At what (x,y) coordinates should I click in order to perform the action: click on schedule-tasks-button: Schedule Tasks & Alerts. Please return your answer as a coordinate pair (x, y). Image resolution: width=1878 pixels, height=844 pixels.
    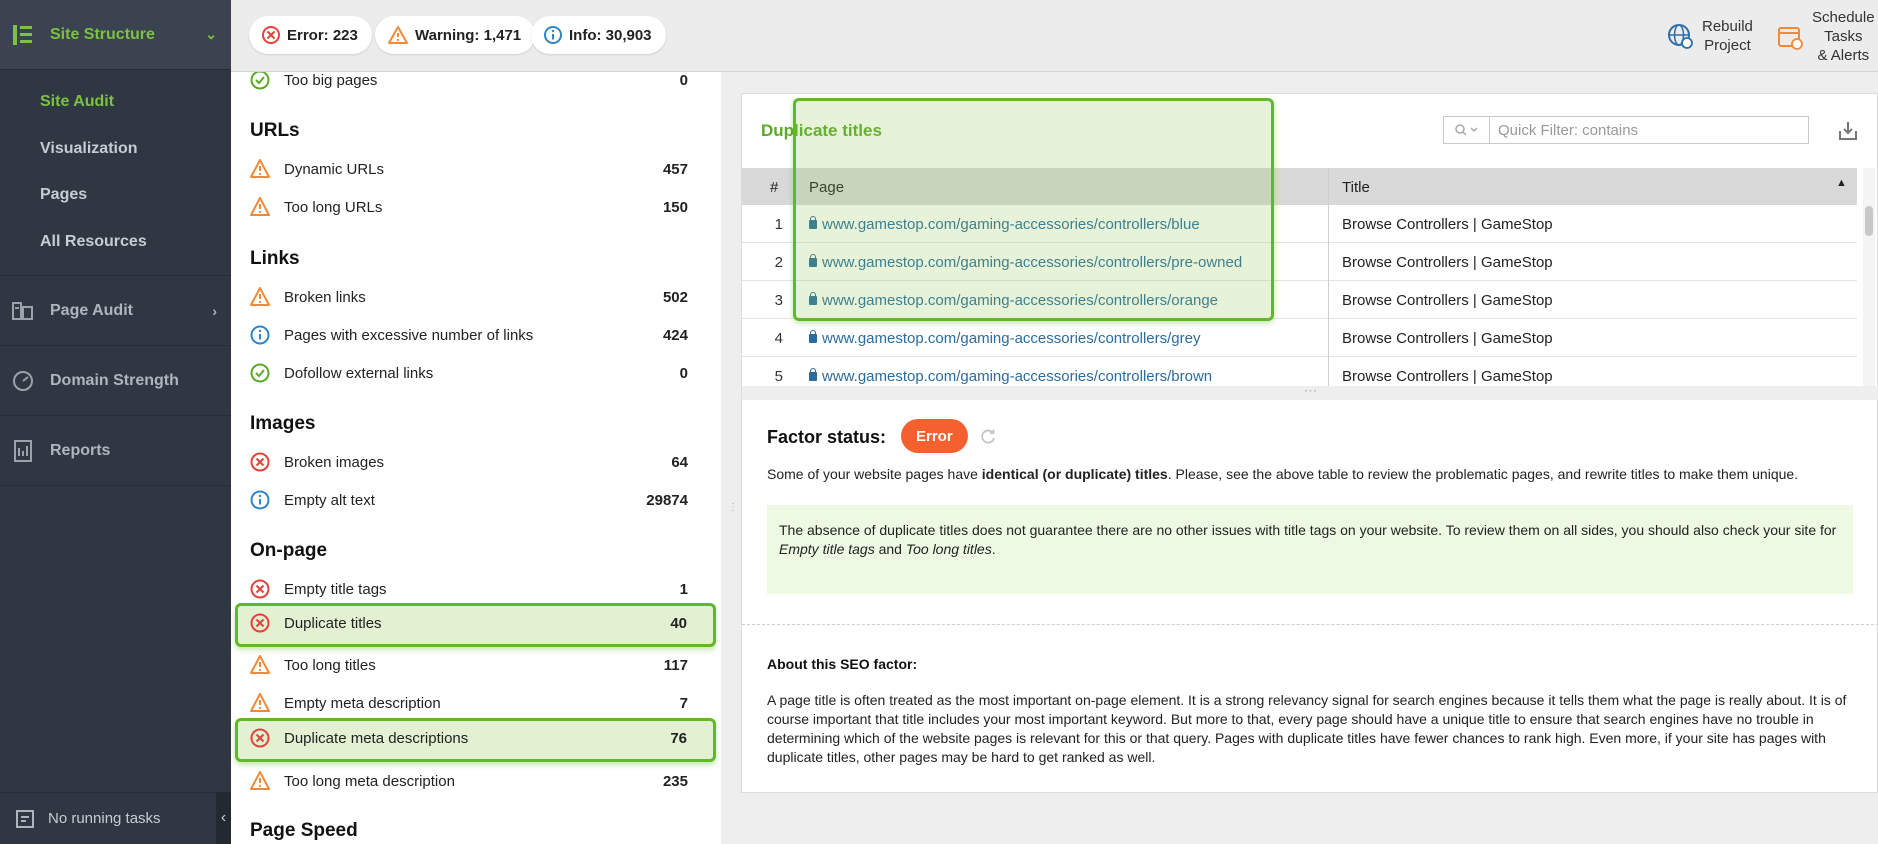
    Looking at the image, I should click on (1825, 36).